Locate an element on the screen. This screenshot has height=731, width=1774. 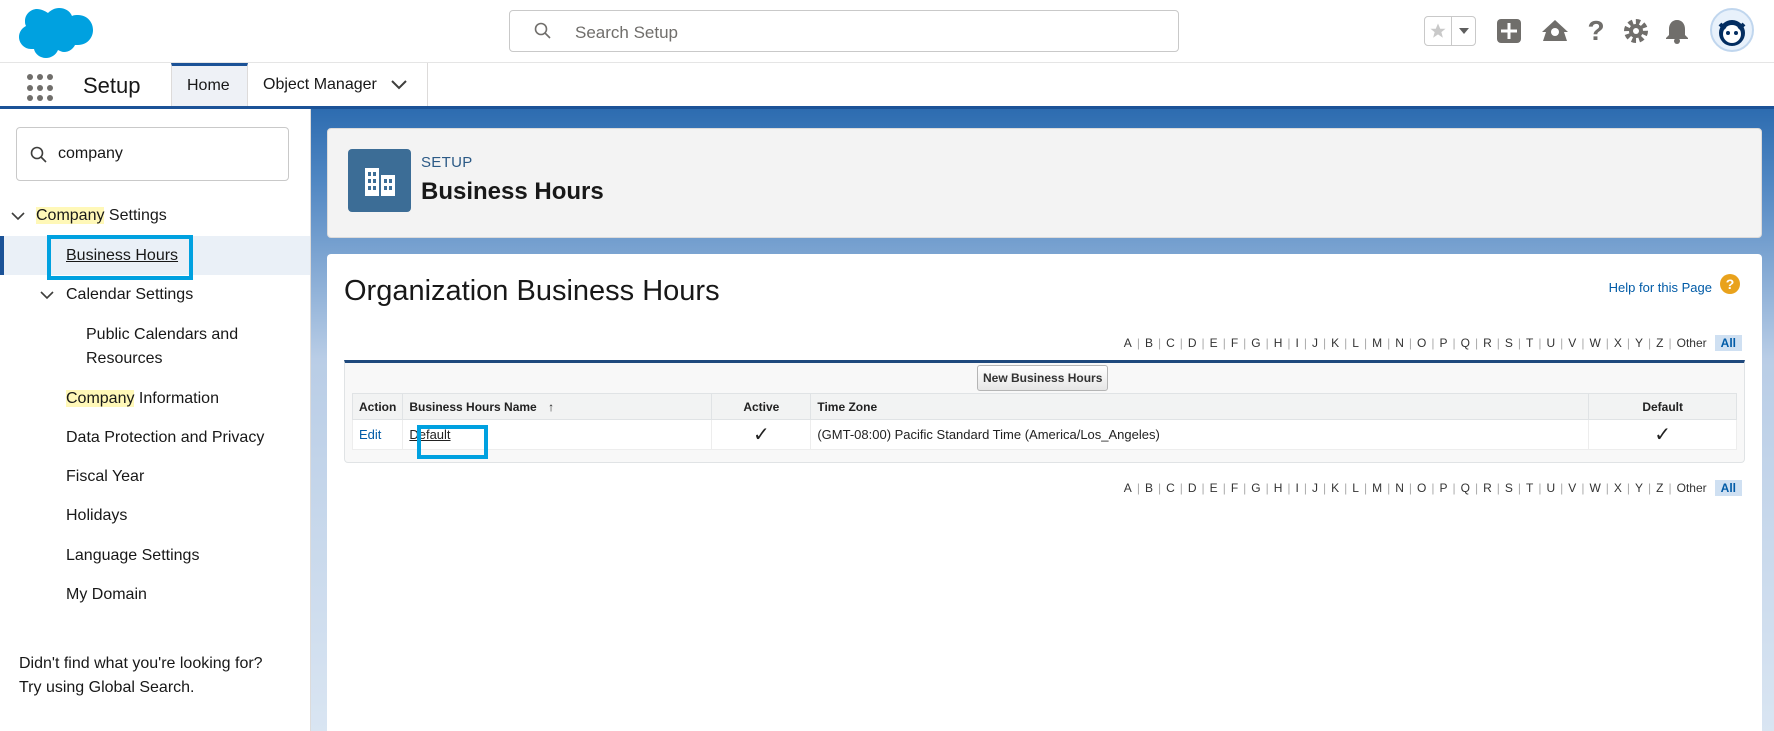
app-nav-bar: Setup Home Object Manager is located at coordinates (887, 86).